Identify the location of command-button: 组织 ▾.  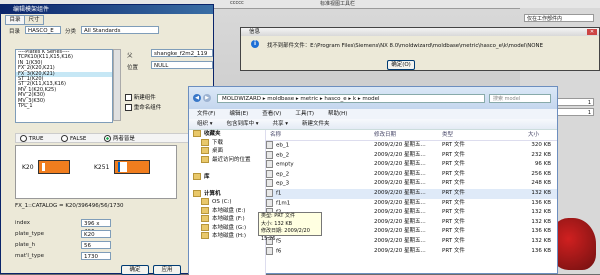
(205, 124).